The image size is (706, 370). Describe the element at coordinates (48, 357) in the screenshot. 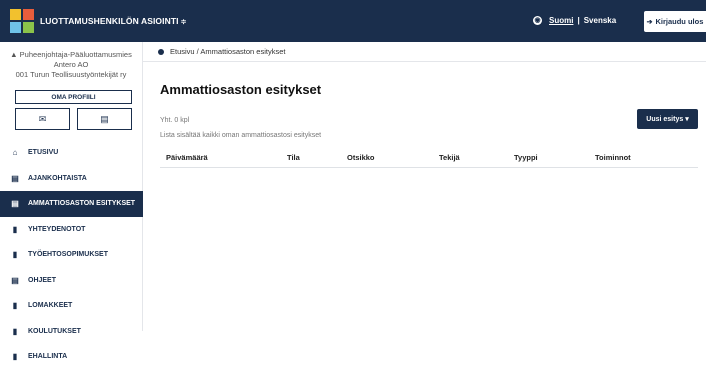

I see `sidebar-item-label: EHALLINTA` at that location.